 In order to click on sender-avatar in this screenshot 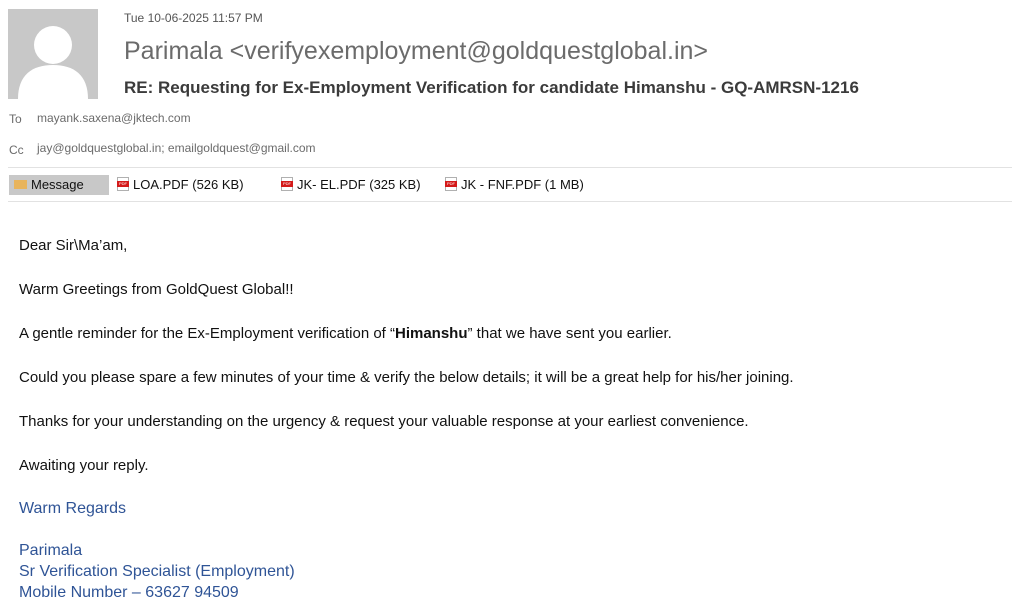, I will do `click(53, 54)`.